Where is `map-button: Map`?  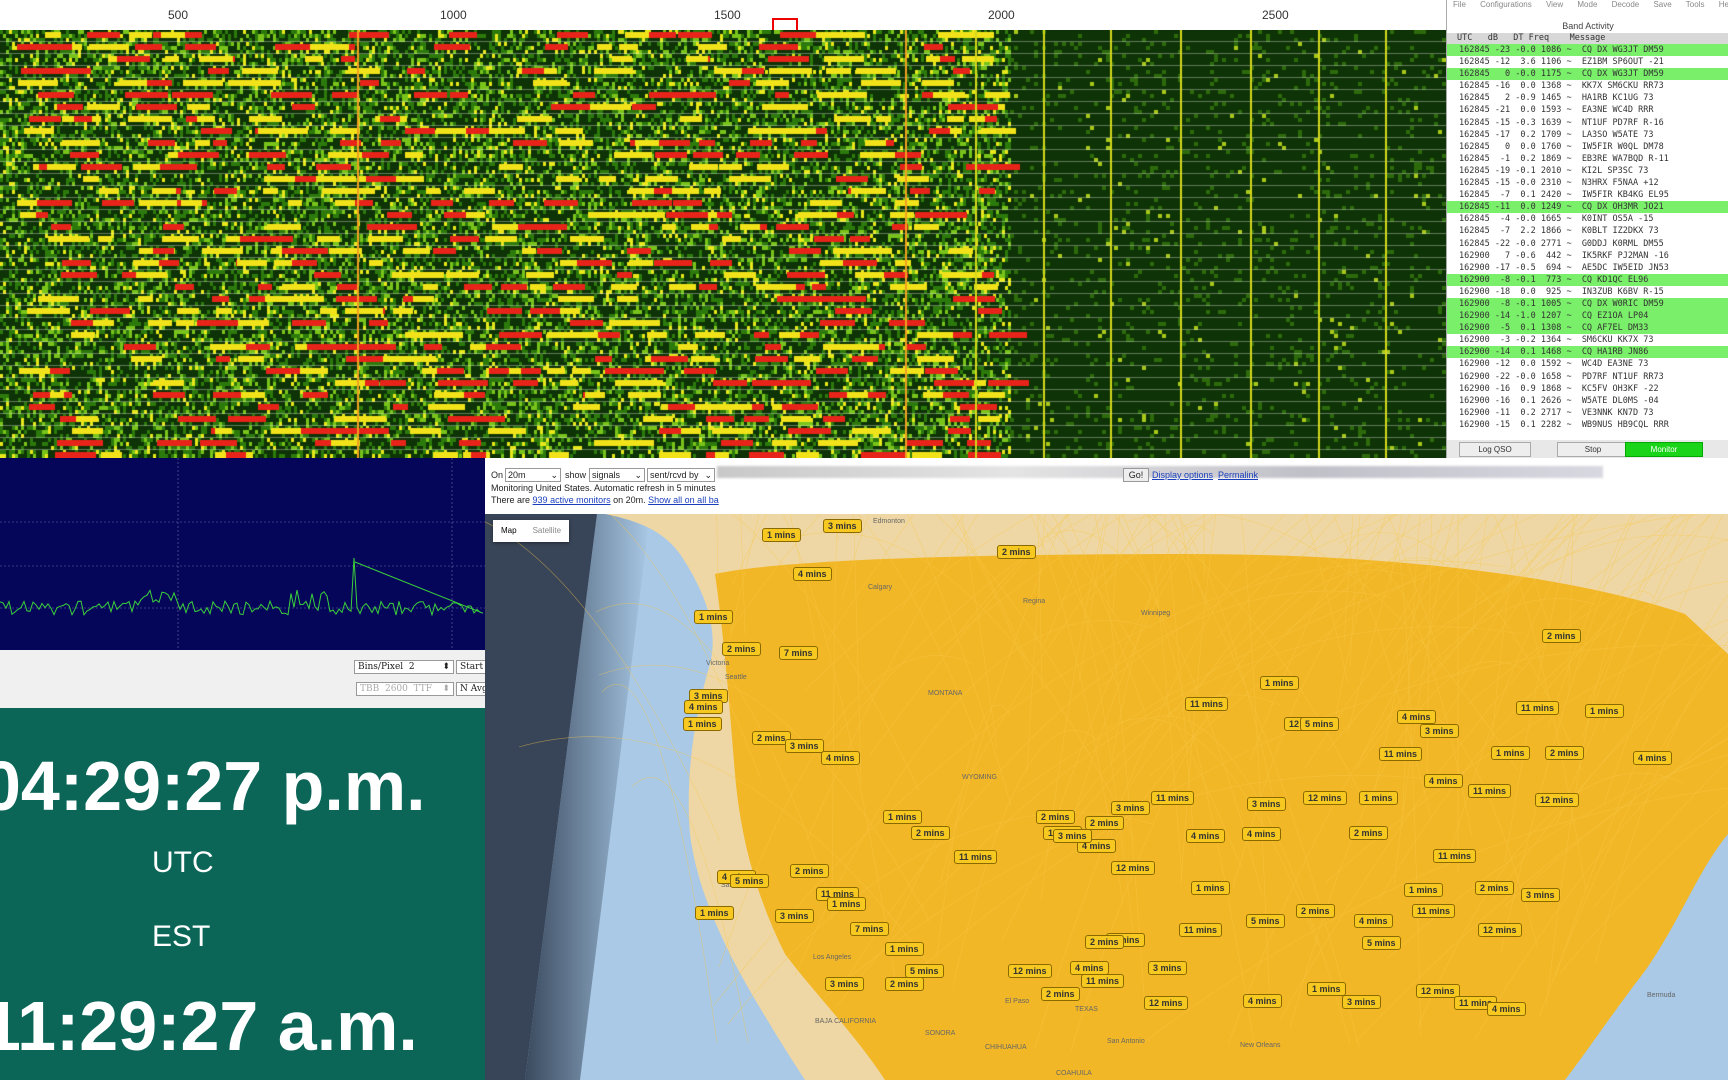
map-button: Map is located at coordinates (509, 531).